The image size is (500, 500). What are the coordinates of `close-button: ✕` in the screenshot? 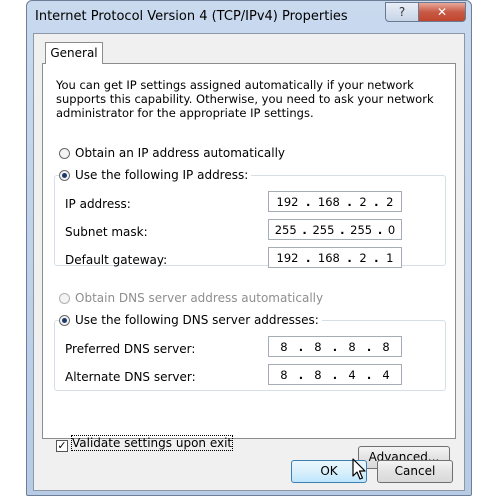 It's located at (442, 12).